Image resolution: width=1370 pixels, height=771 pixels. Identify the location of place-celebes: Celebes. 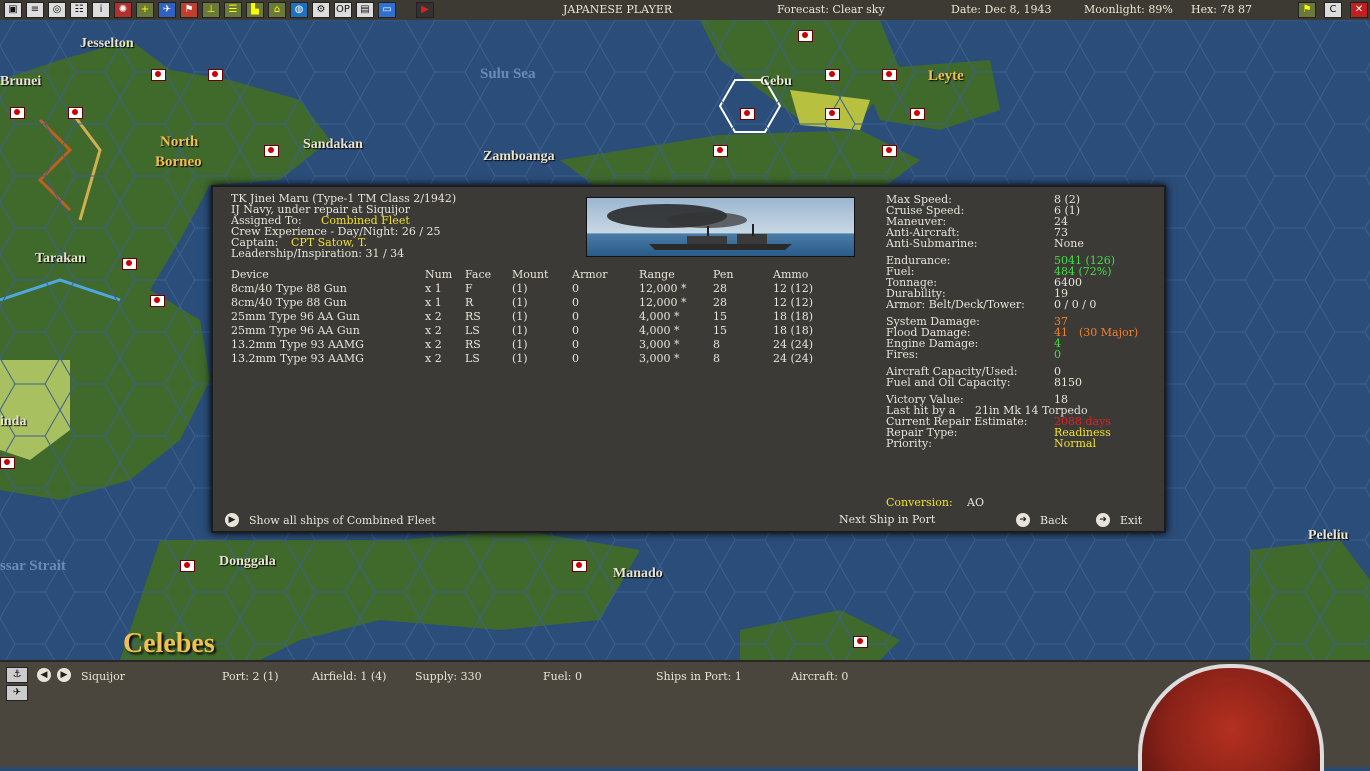
(169, 643).